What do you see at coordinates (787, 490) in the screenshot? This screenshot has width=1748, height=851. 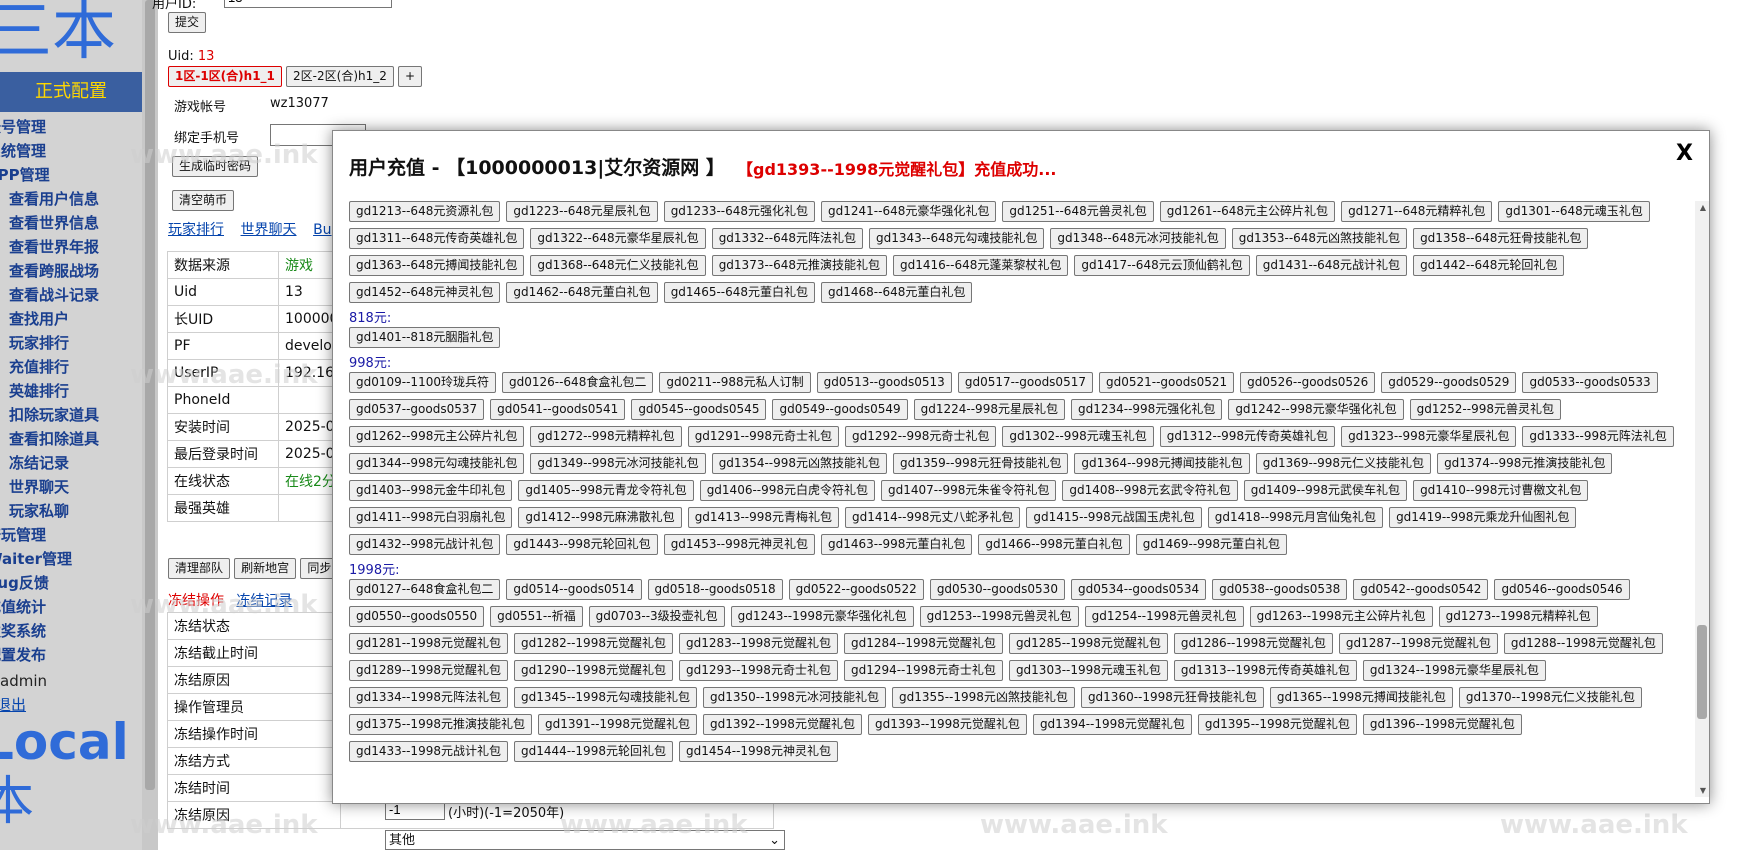 I see `package-button: gd1406--998元白虎令符礼包` at bounding box center [787, 490].